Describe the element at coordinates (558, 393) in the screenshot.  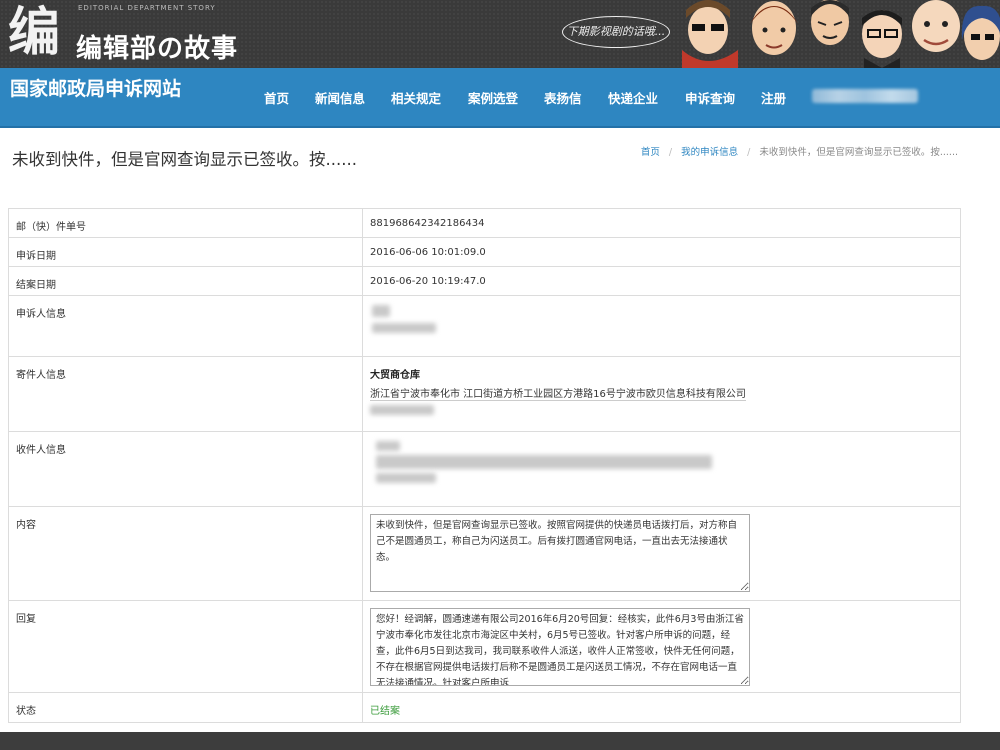
I see `sender-address: 浙江省宁波市奉化市 江口街道方桥工业园区方港路16号宁波市欧贝信息科技有限公司` at that location.